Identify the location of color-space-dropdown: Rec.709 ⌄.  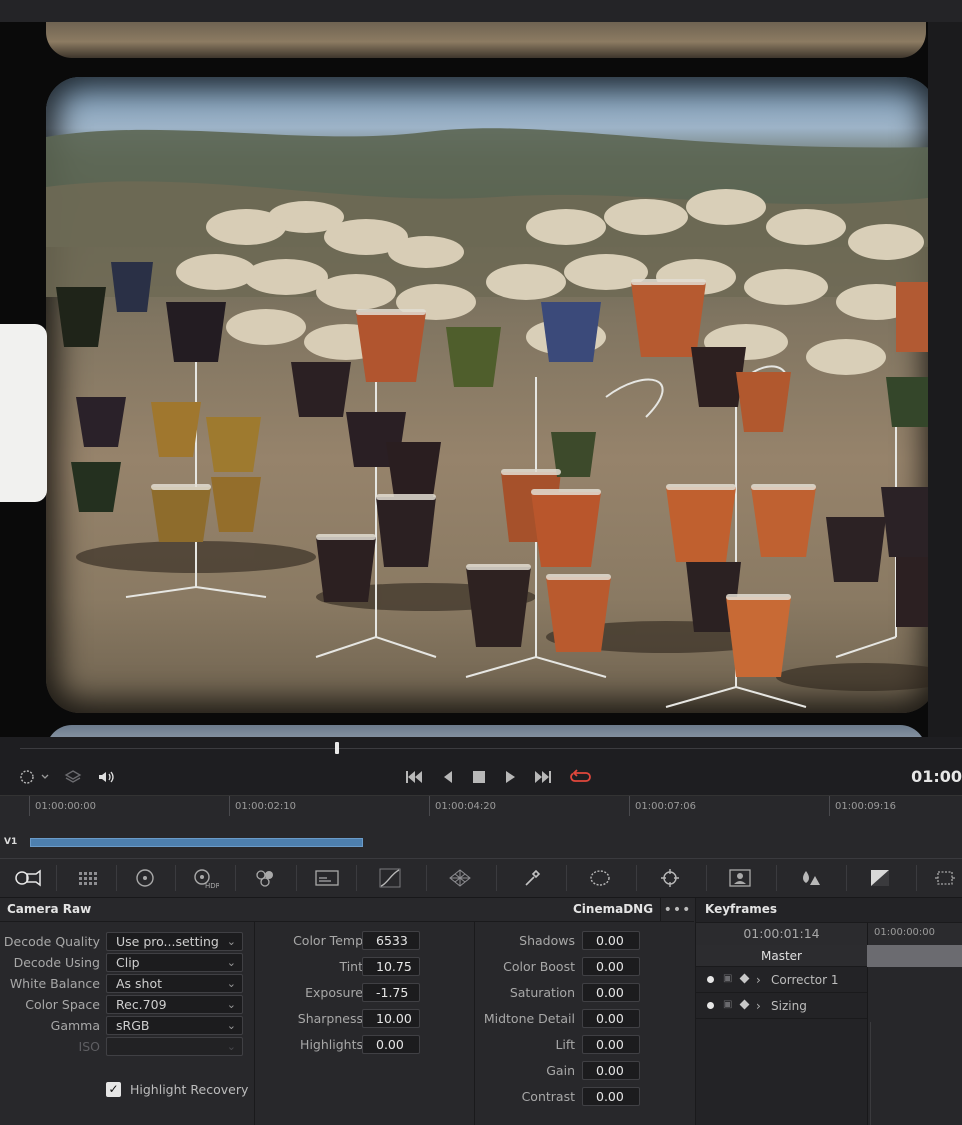
(174, 1004).